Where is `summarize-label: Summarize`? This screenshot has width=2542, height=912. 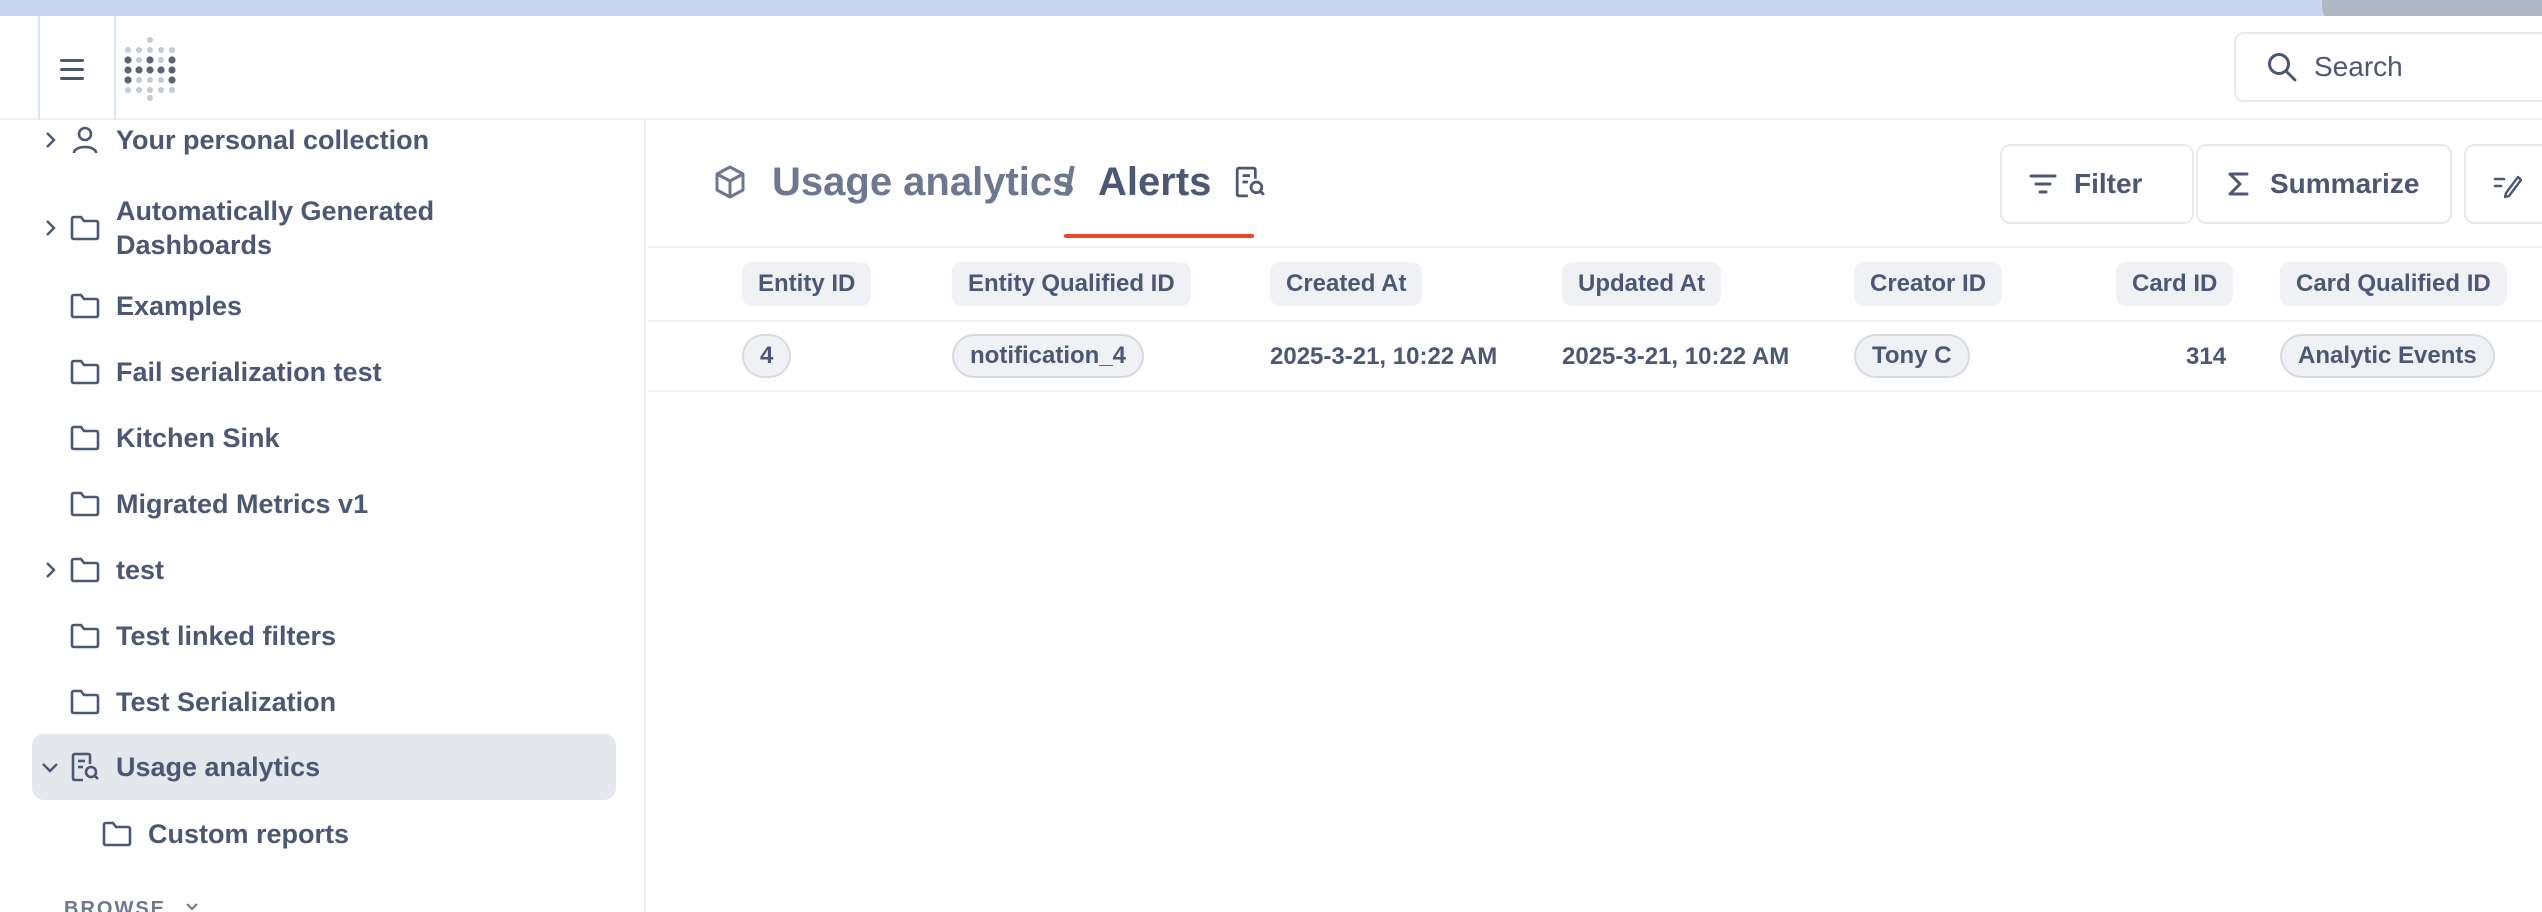 summarize-label: Summarize is located at coordinates (2345, 183).